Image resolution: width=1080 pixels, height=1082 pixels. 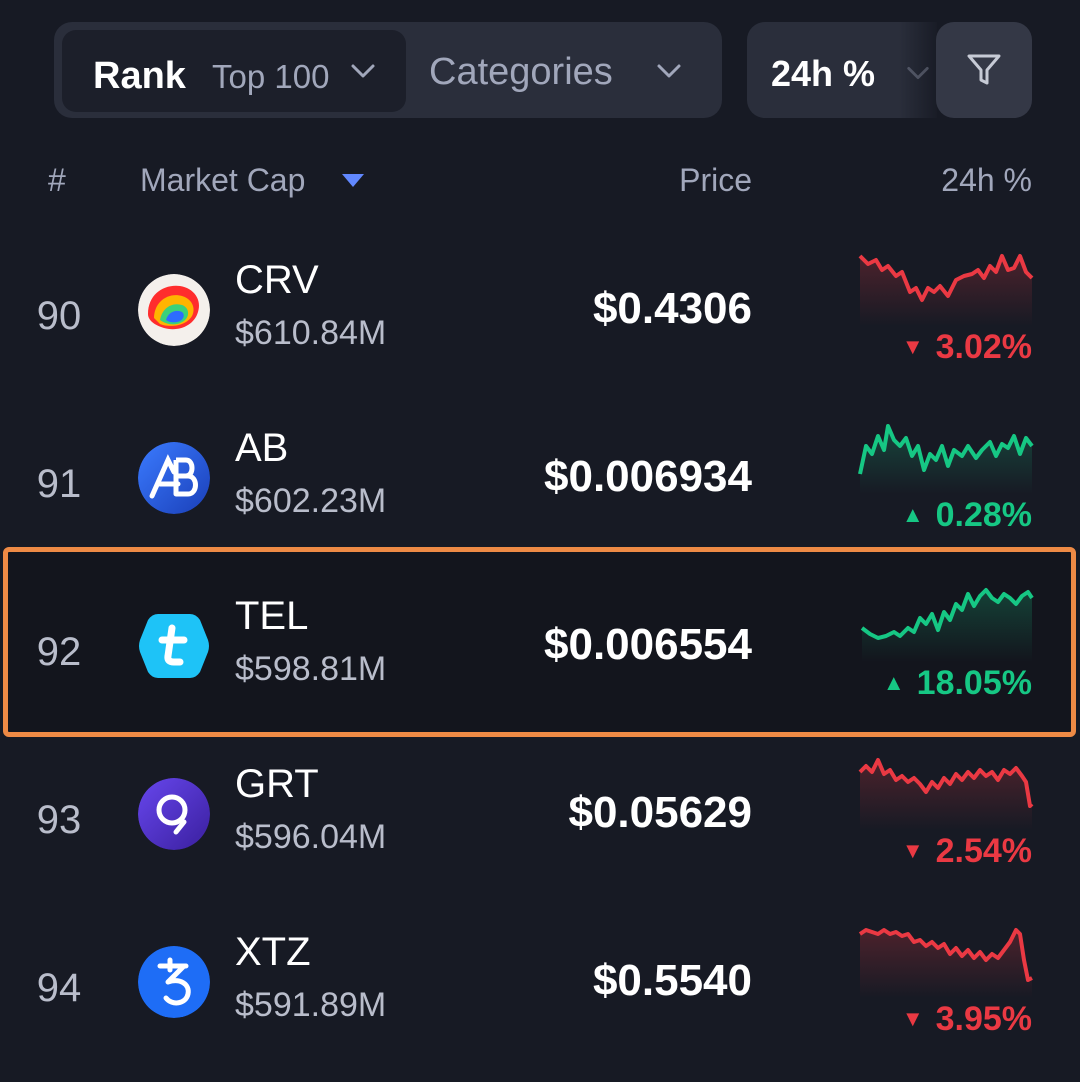 I want to click on market-cap-value: $602.23M, so click(x=311, y=501).